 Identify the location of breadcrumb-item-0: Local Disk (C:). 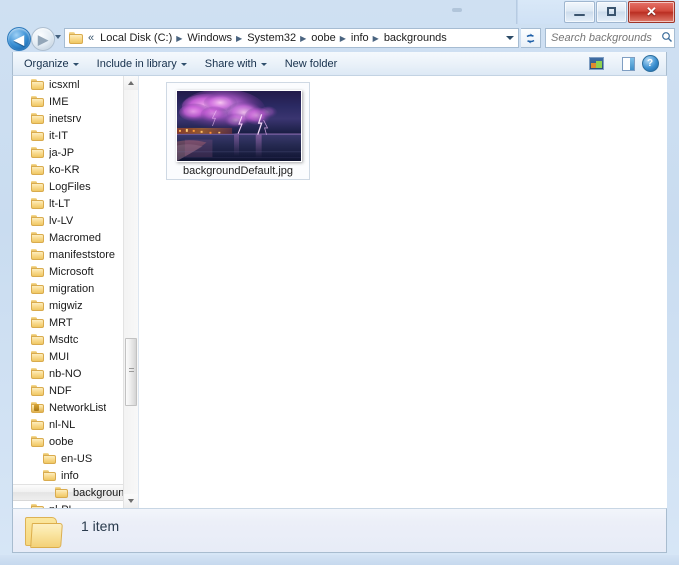
(136, 38).